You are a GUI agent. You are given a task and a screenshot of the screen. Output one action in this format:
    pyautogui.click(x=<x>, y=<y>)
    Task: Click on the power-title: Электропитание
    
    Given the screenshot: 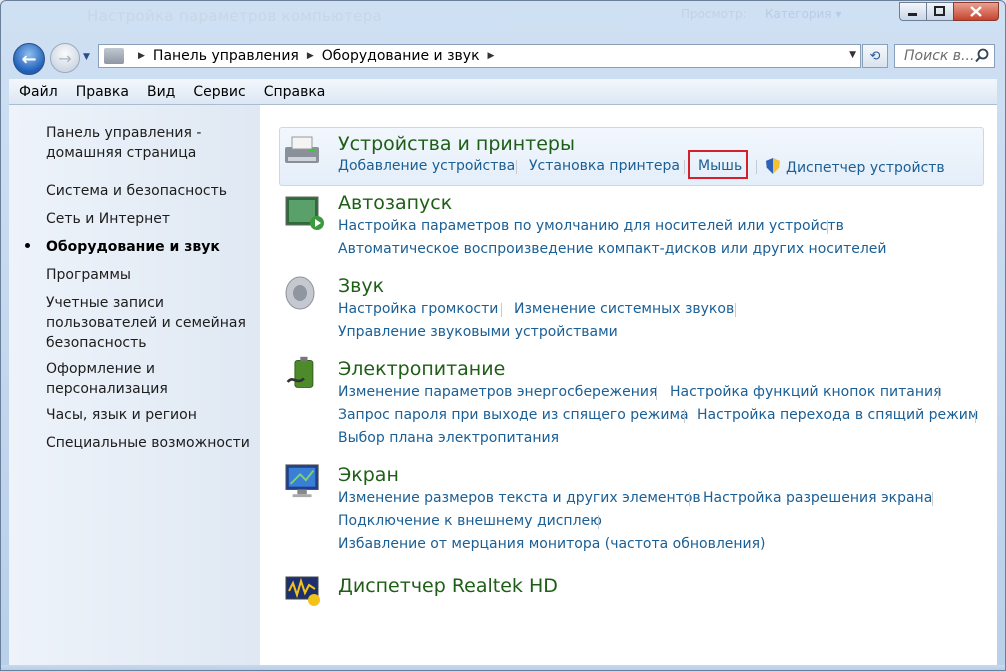 What is the action you would take?
    pyautogui.click(x=421, y=369)
    